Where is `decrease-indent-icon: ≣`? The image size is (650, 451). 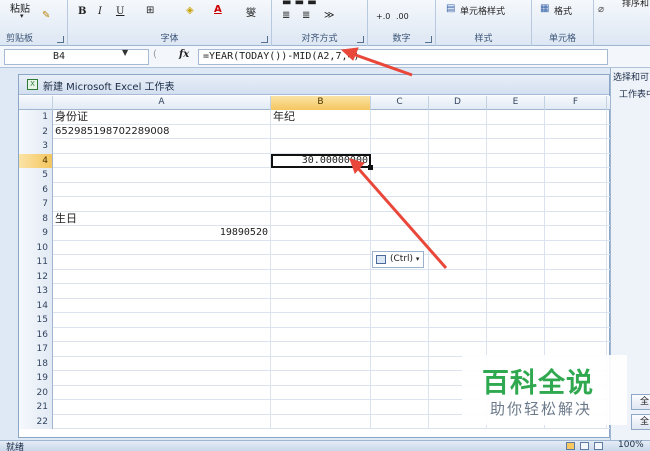
decrease-indent-icon: ≣ is located at coordinates (286, 15).